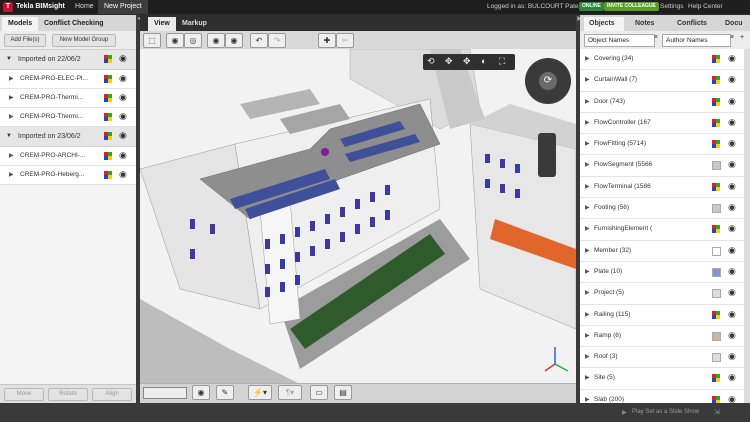  What do you see at coordinates (24, 394) in the screenshot?
I see `move-button: Move` at bounding box center [24, 394].